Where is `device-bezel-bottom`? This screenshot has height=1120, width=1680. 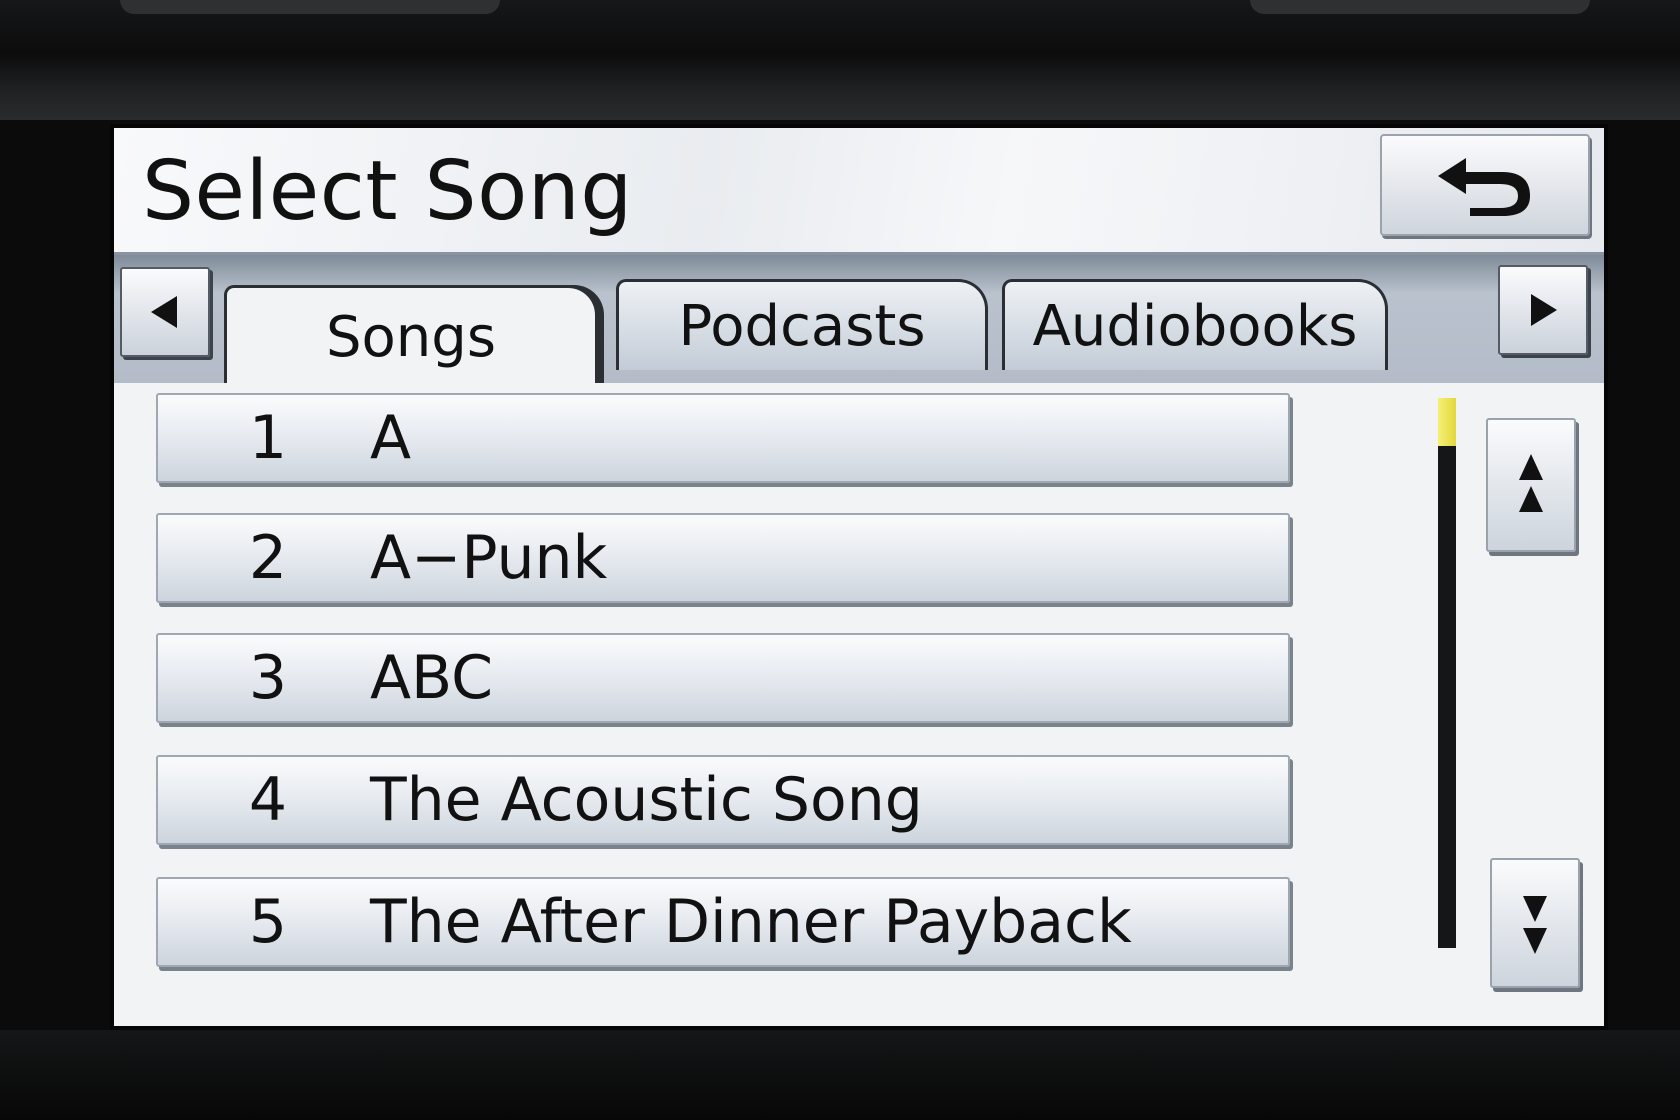
device-bezel-bottom is located at coordinates (840, 1075).